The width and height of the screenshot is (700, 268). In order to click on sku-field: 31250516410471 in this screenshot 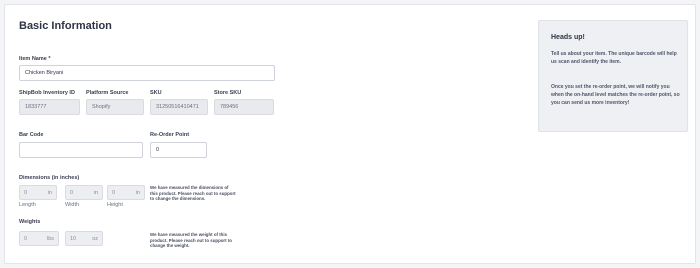, I will do `click(179, 107)`.